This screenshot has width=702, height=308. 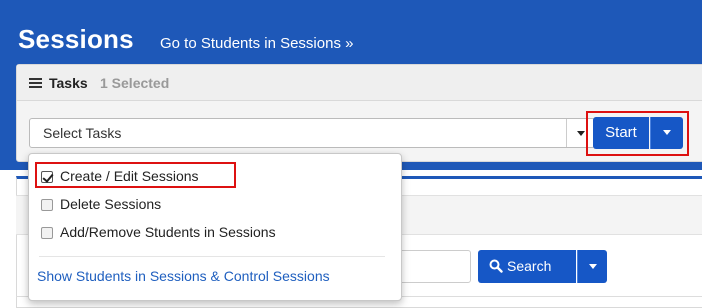 What do you see at coordinates (359, 83) in the screenshot?
I see `tasks-panel-header: Tasks 1 Selected` at bounding box center [359, 83].